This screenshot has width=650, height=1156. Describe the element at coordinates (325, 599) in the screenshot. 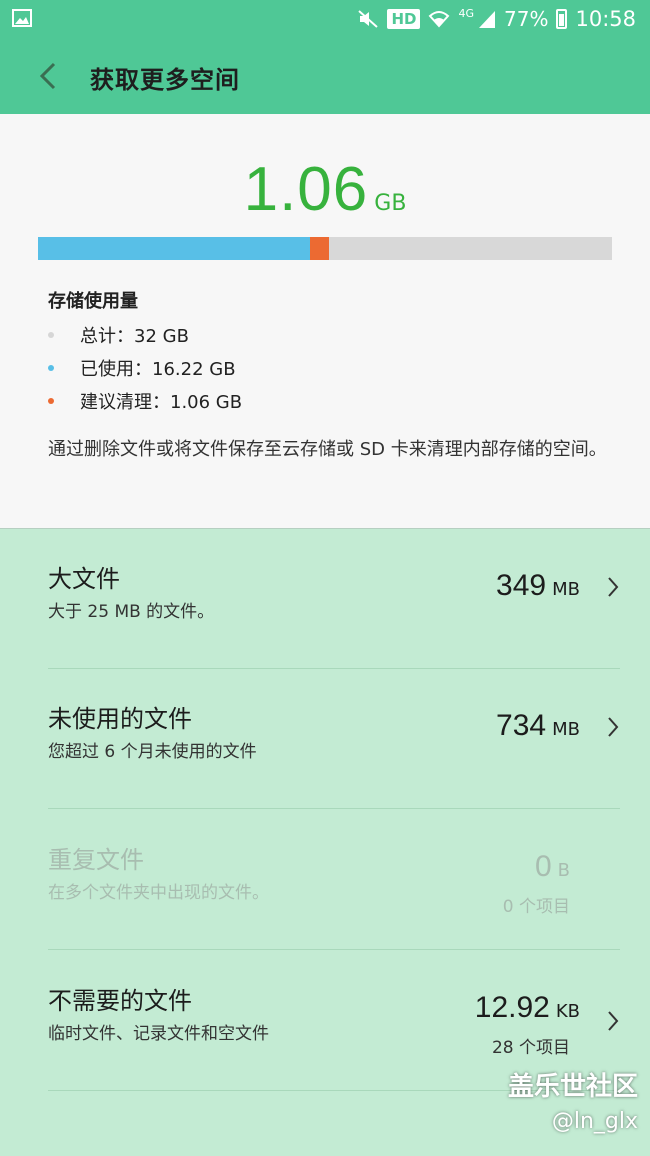

I see `list-item-large-files: 大文件 大于 25 MB 的文件。 349 MB` at that location.